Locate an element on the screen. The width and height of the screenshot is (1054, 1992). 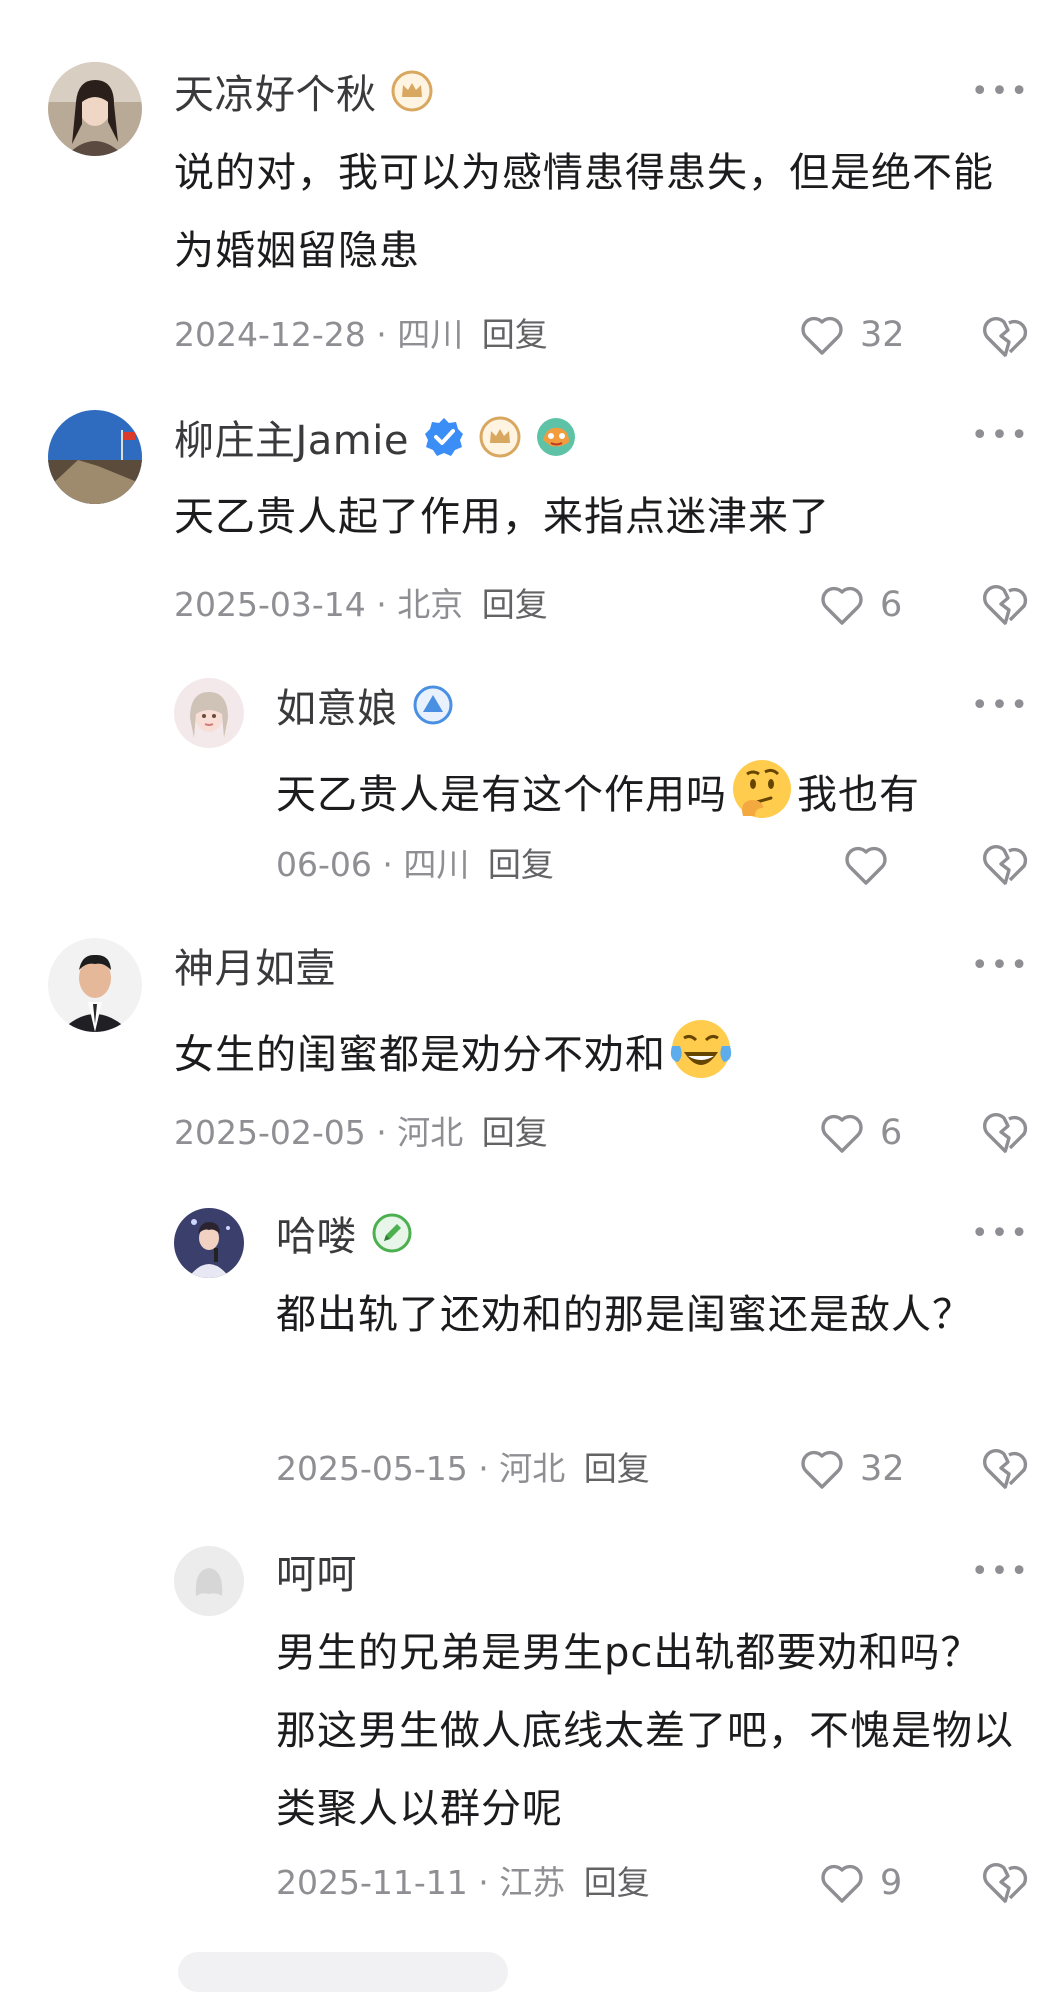
comment-content: 女生的闺蜜都是劝分不劝和 is located at coordinates (604, 1055).